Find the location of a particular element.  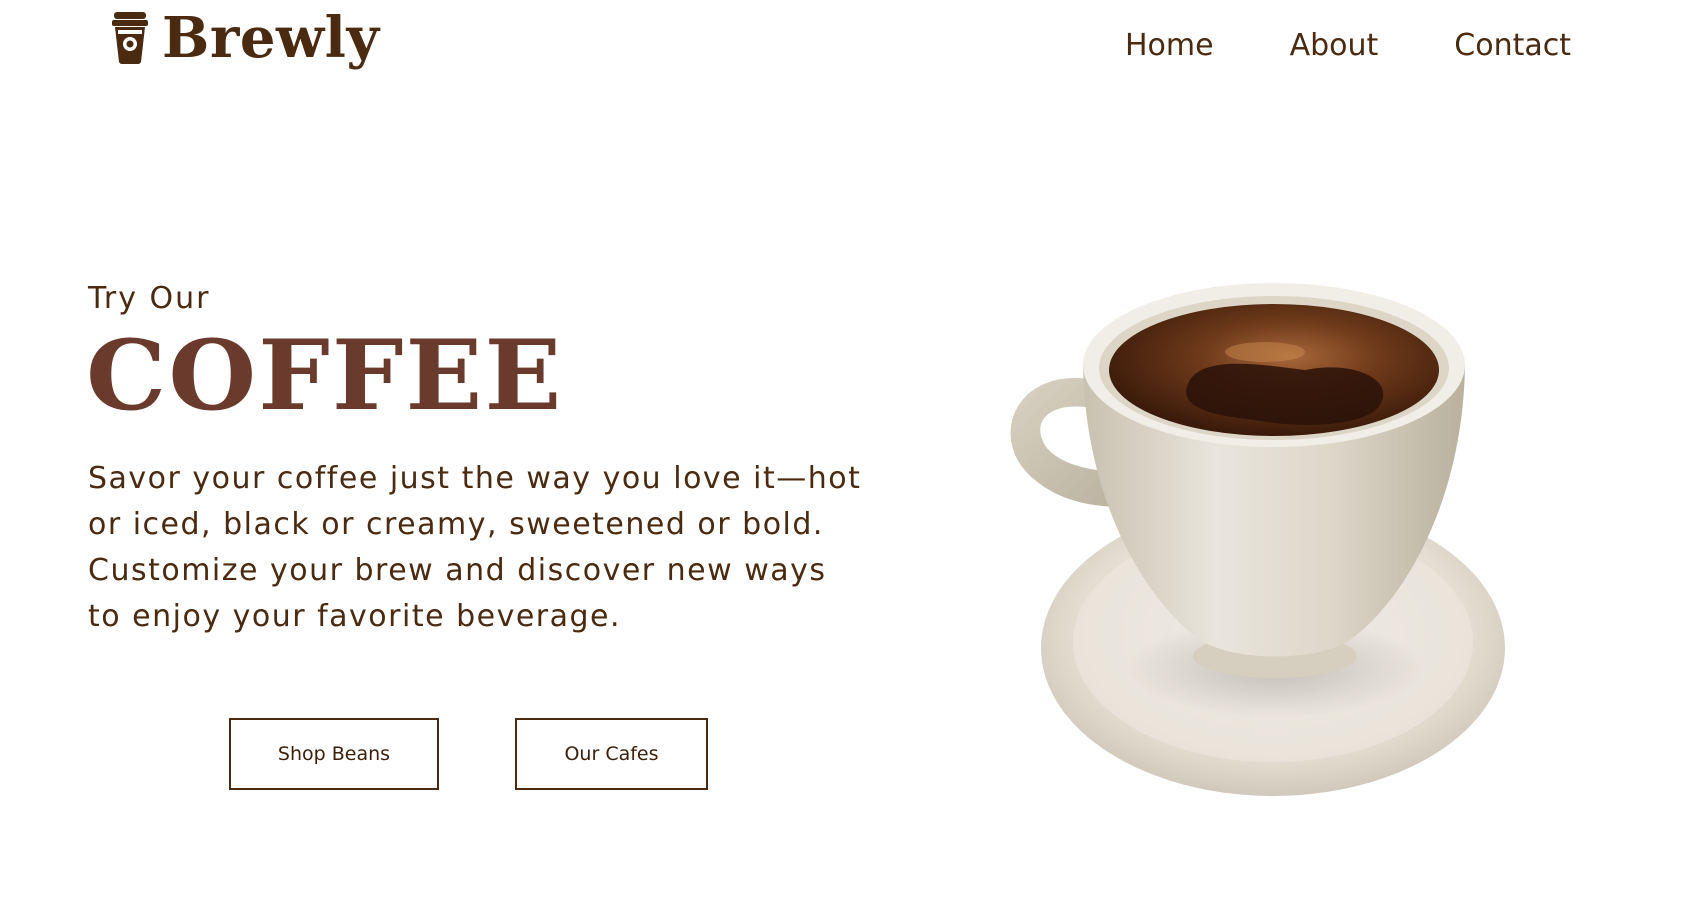

nav-link-contact: Contact is located at coordinates (1512, 46).